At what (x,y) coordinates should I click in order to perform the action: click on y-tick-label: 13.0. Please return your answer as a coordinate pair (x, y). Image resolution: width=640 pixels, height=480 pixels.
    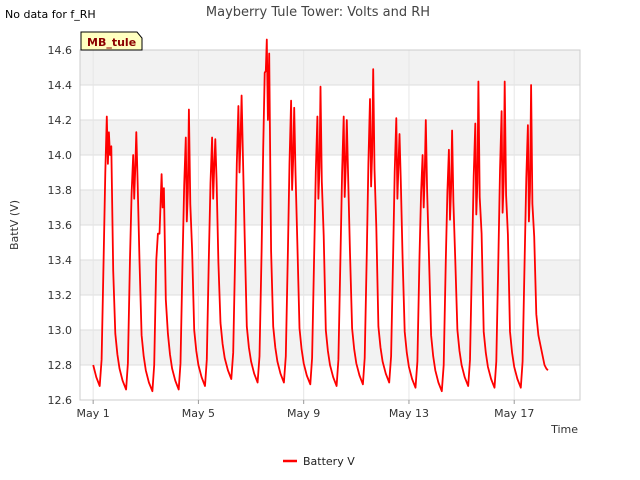
    Looking at the image, I should click on (60, 330).